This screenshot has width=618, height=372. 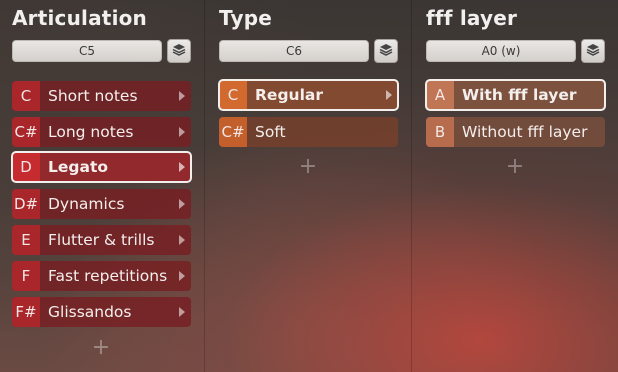 What do you see at coordinates (26, 240) in the screenshot?
I see `item-key: E` at bounding box center [26, 240].